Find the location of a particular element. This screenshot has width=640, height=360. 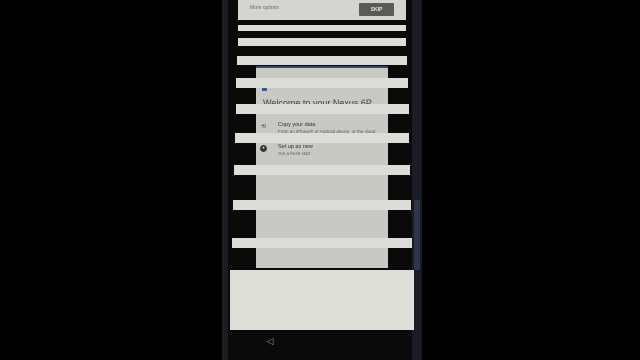

set-up-as-new-option: • Set up as new Get a fresh start is located at coordinates (322, 152).